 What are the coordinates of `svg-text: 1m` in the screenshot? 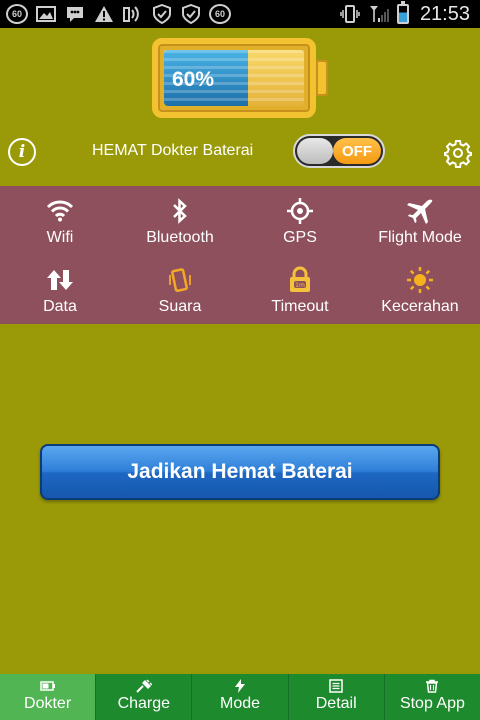 It's located at (300, 285).